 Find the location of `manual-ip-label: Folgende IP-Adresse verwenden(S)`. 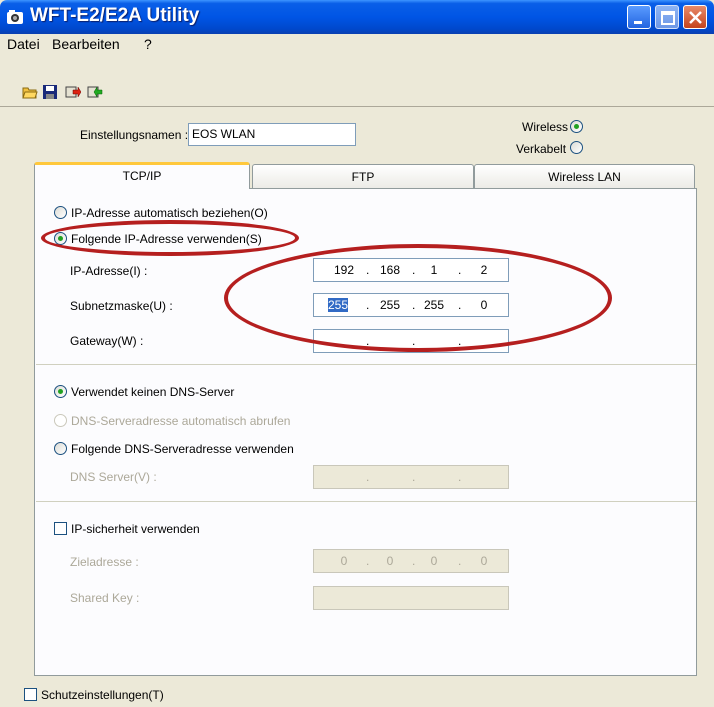

manual-ip-label: Folgende IP-Adresse verwenden(S) is located at coordinates (166, 239).